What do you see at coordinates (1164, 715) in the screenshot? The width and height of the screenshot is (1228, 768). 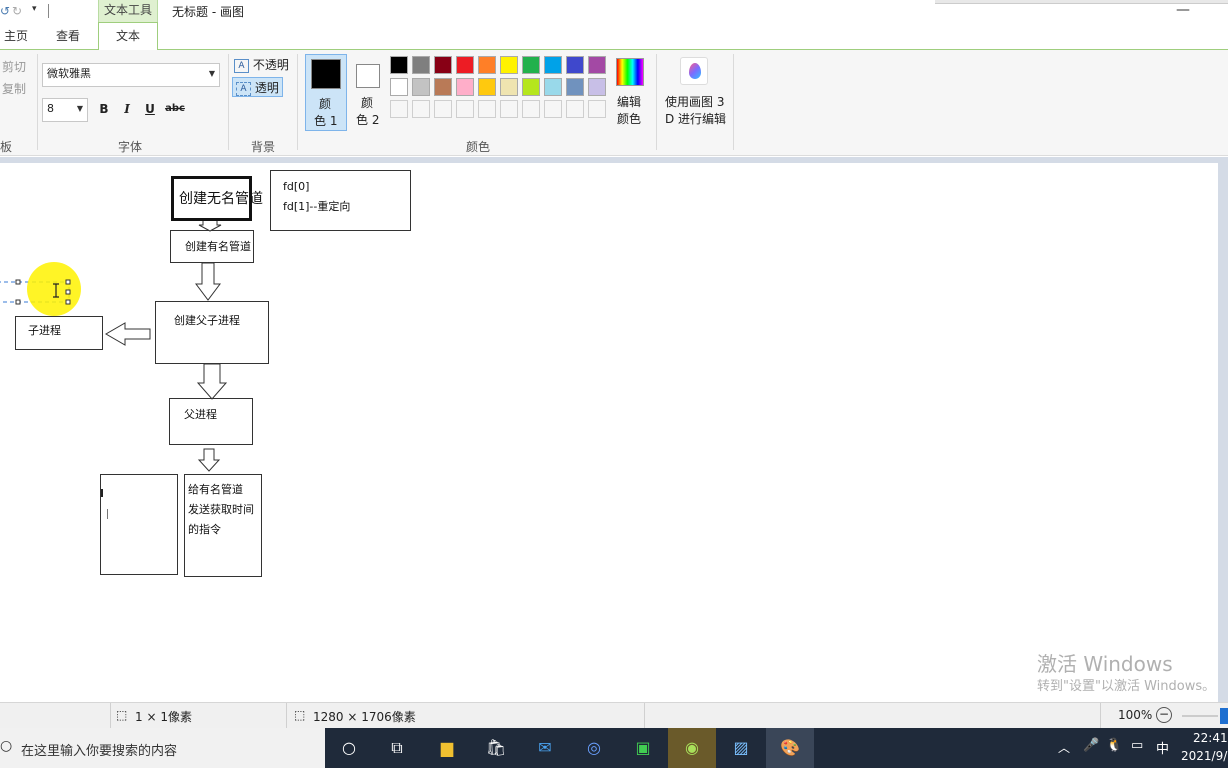 I see `zoom-out-icon: −` at bounding box center [1164, 715].